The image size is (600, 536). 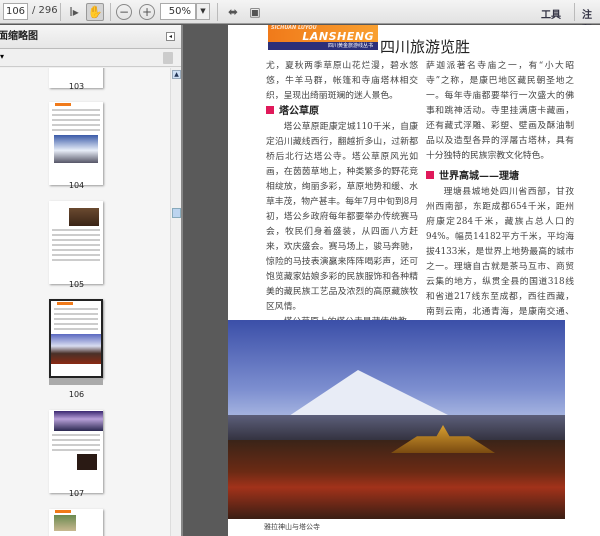 What do you see at coordinates (425, 47) in the screenshot?
I see `page-title: 四川旅游览胜` at bounding box center [425, 47].